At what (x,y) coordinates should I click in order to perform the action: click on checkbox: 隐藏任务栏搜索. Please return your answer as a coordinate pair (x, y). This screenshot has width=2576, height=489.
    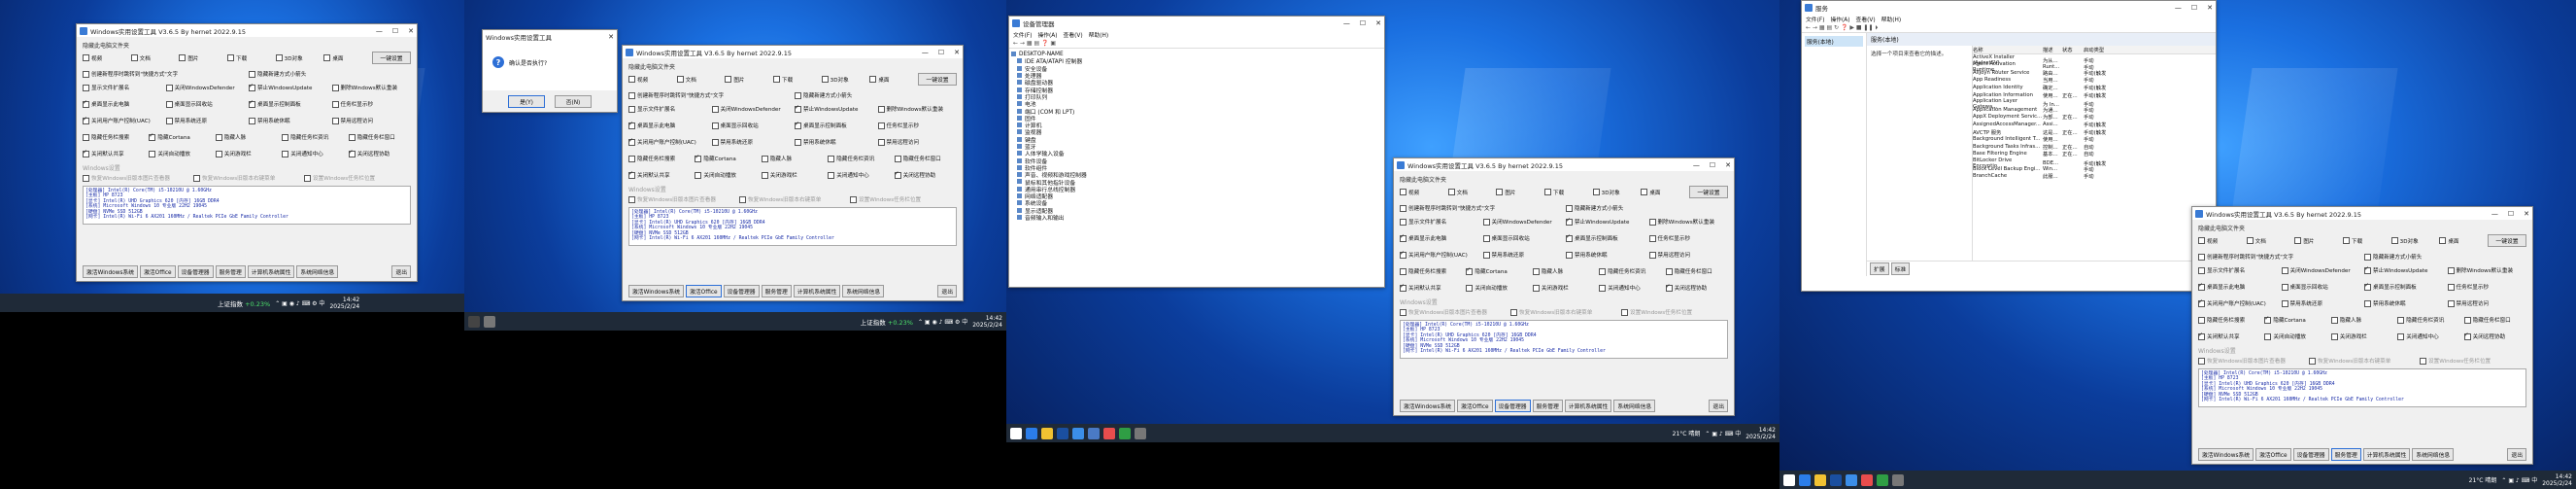
    Looking at the image, I should click on (1431, 271).